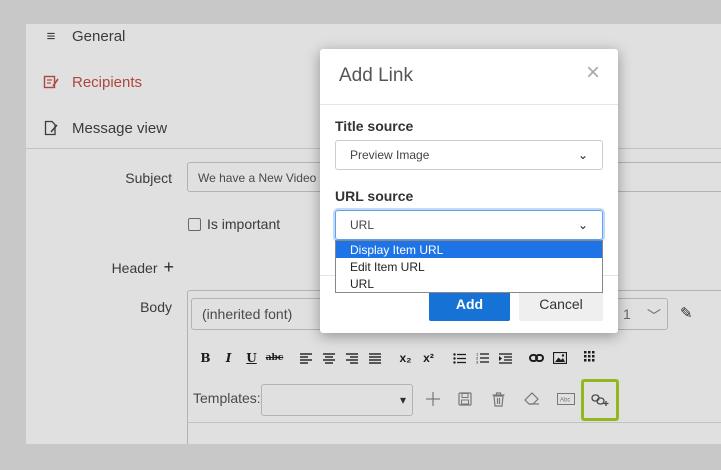 This screenshot has width=721, height=470. I want to click on url-source-dropdown: Display Item URL Edit Item URL URL, so click(469, 266).